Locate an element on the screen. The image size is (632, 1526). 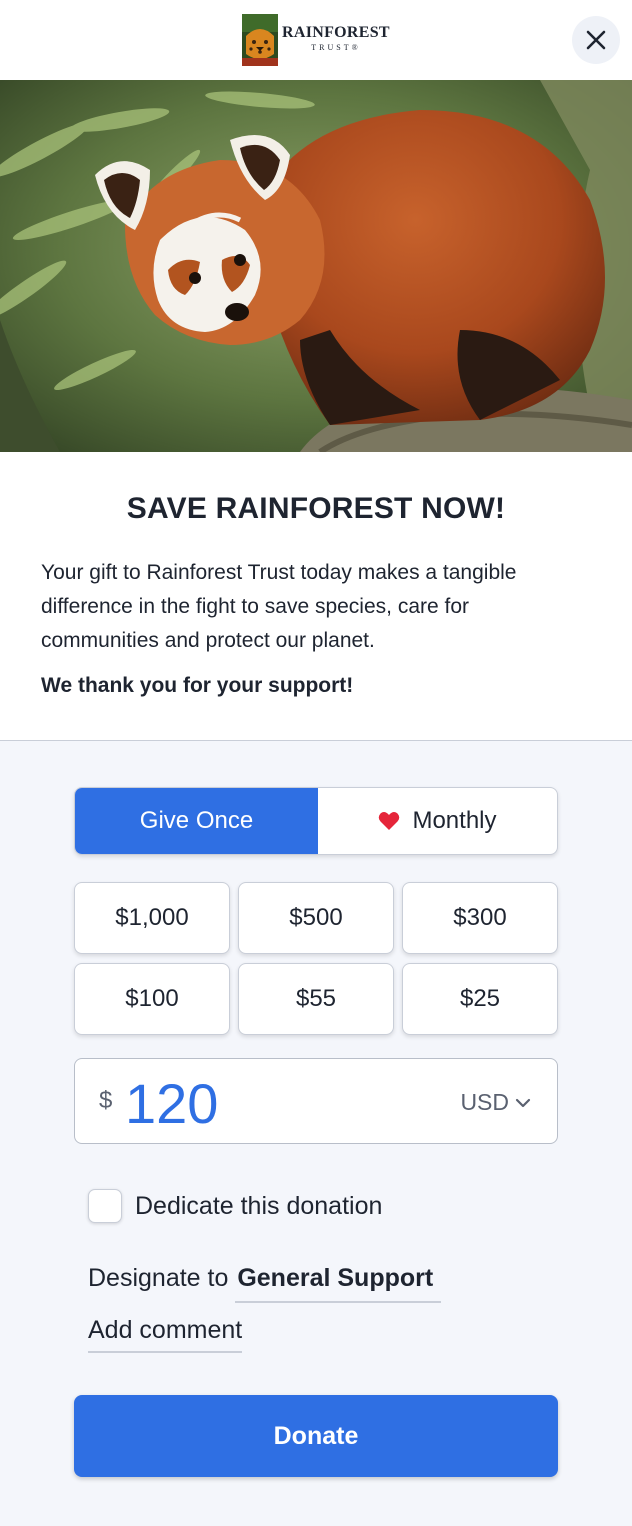
thanks-text: We thank you for your support! is located at coordinates (197, 685).